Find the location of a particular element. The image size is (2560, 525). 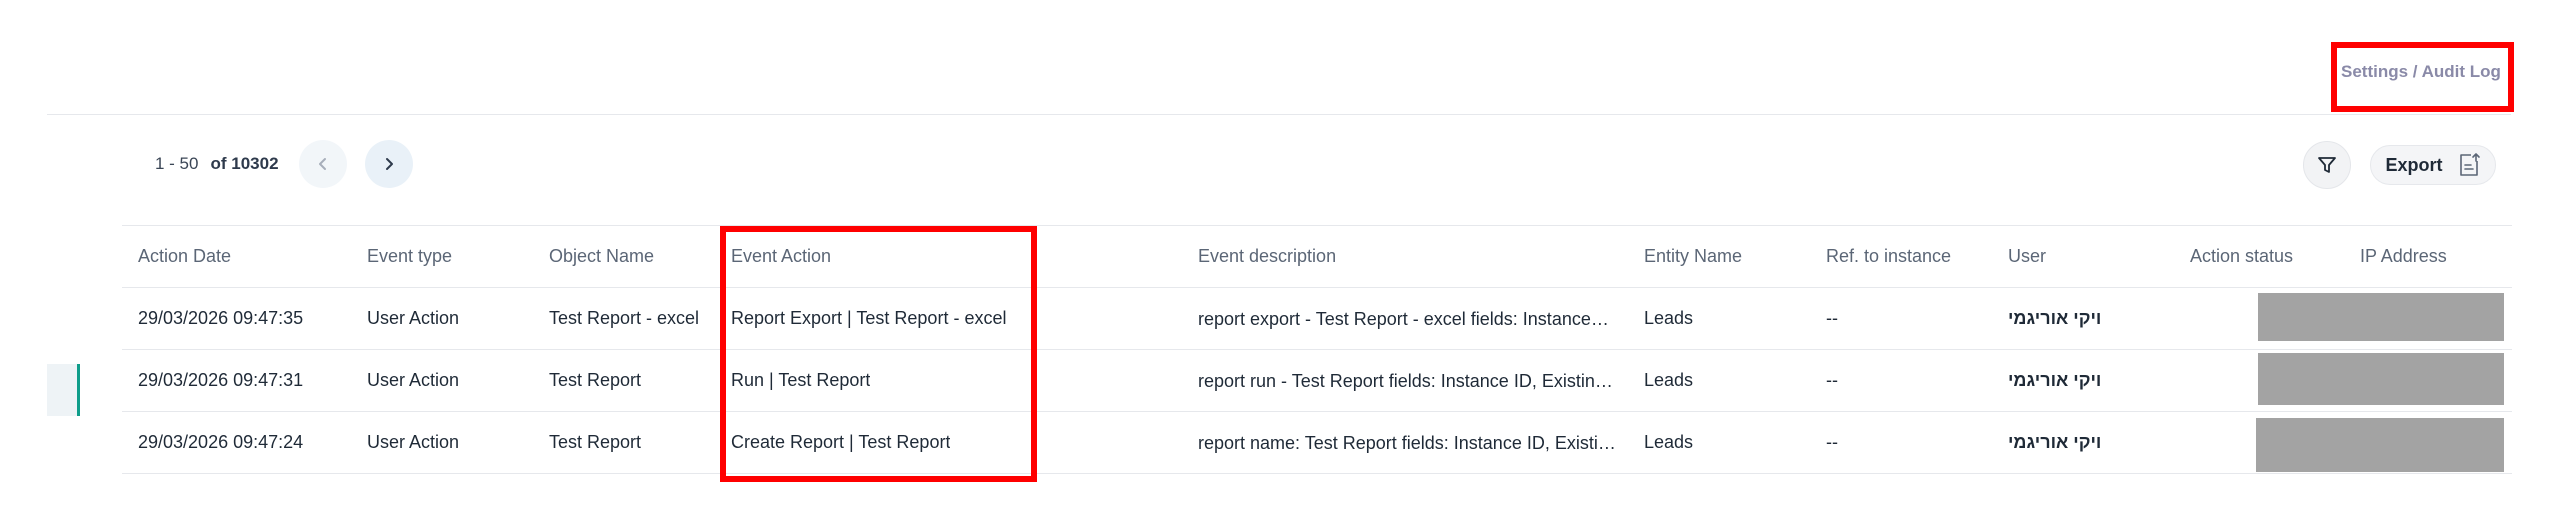

column-header-action-date: Action Date is located at coordinates (184, 256).